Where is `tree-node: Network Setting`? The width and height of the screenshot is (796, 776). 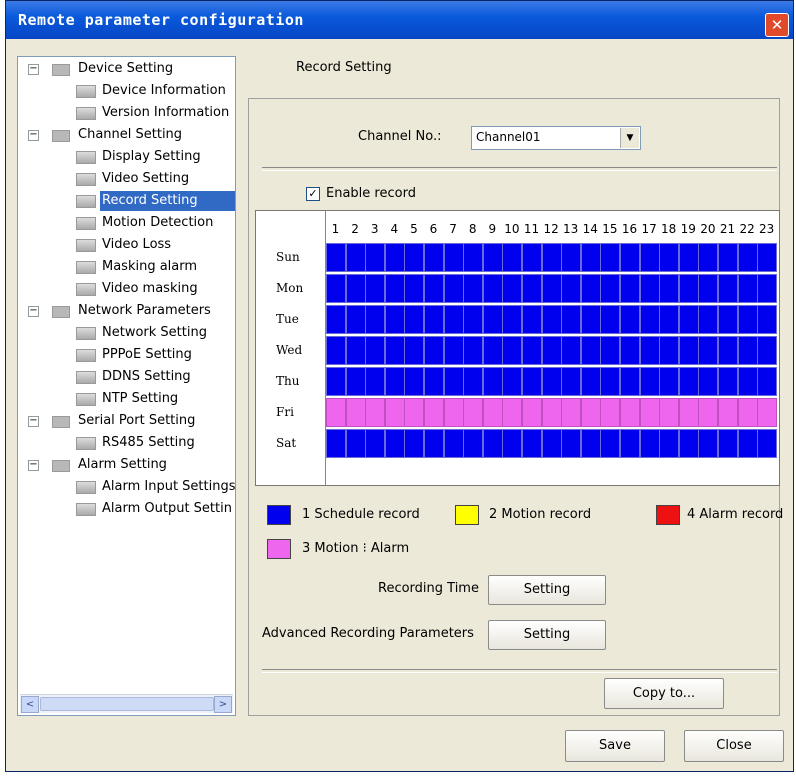 tree-node: Network Setting is located at coordinates (126, 333).